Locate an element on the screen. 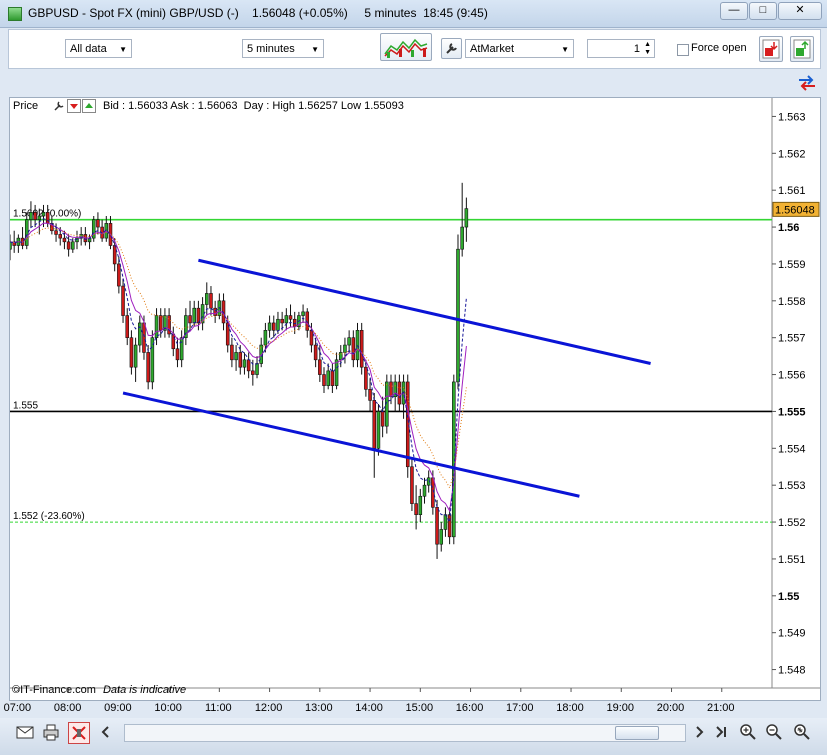  interval-select: 5 minutes ▼ is located at coordinates (283, 48).